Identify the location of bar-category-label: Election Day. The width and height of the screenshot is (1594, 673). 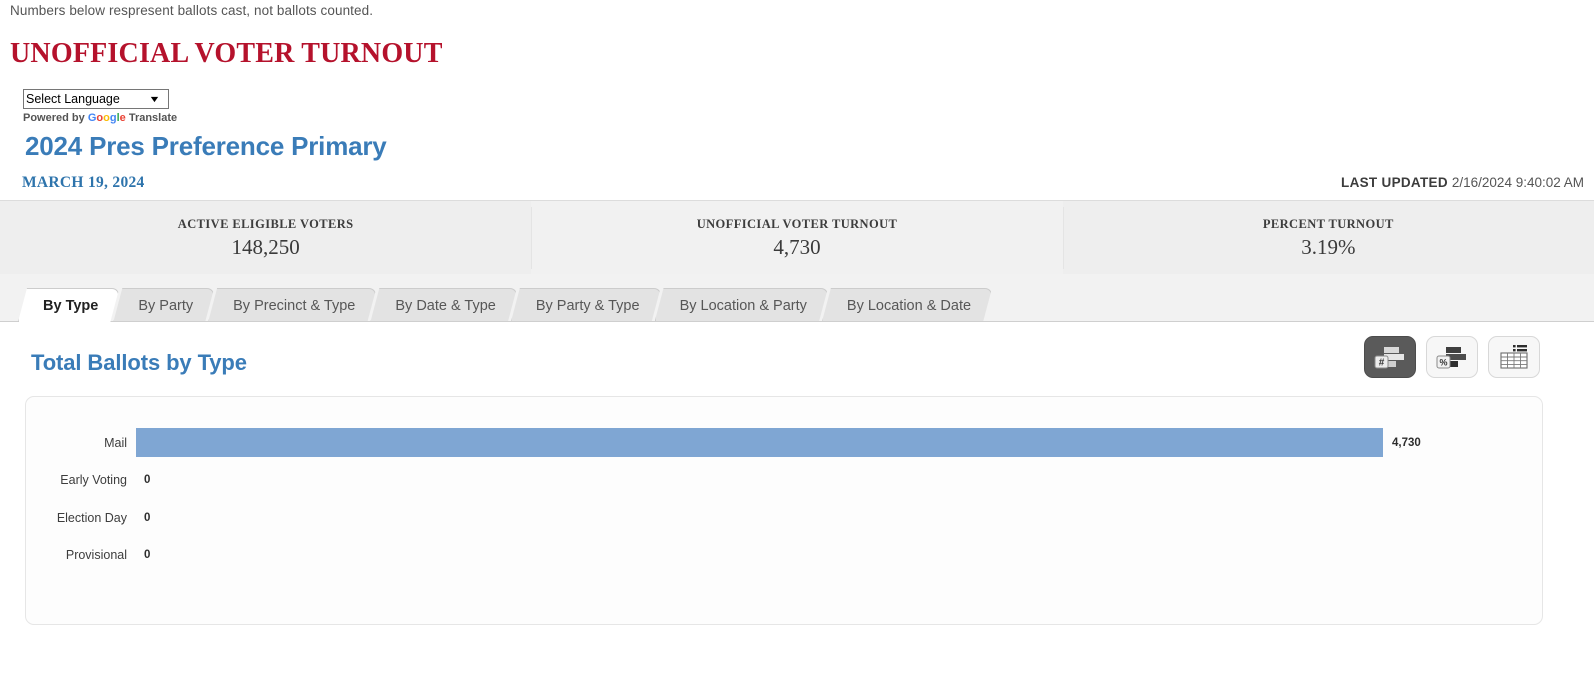
(91, 517).